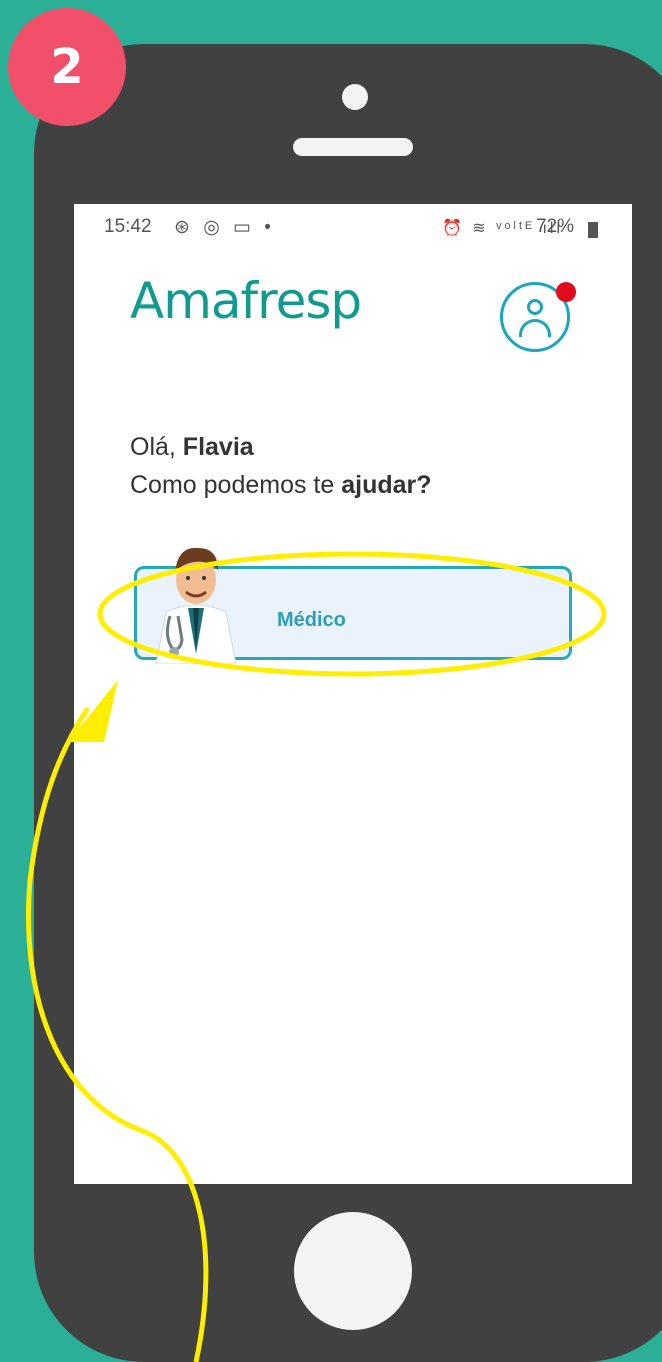  I want to click on greeting: Olá, Flavia Como podemos te ajudar?, so click(281, 466).